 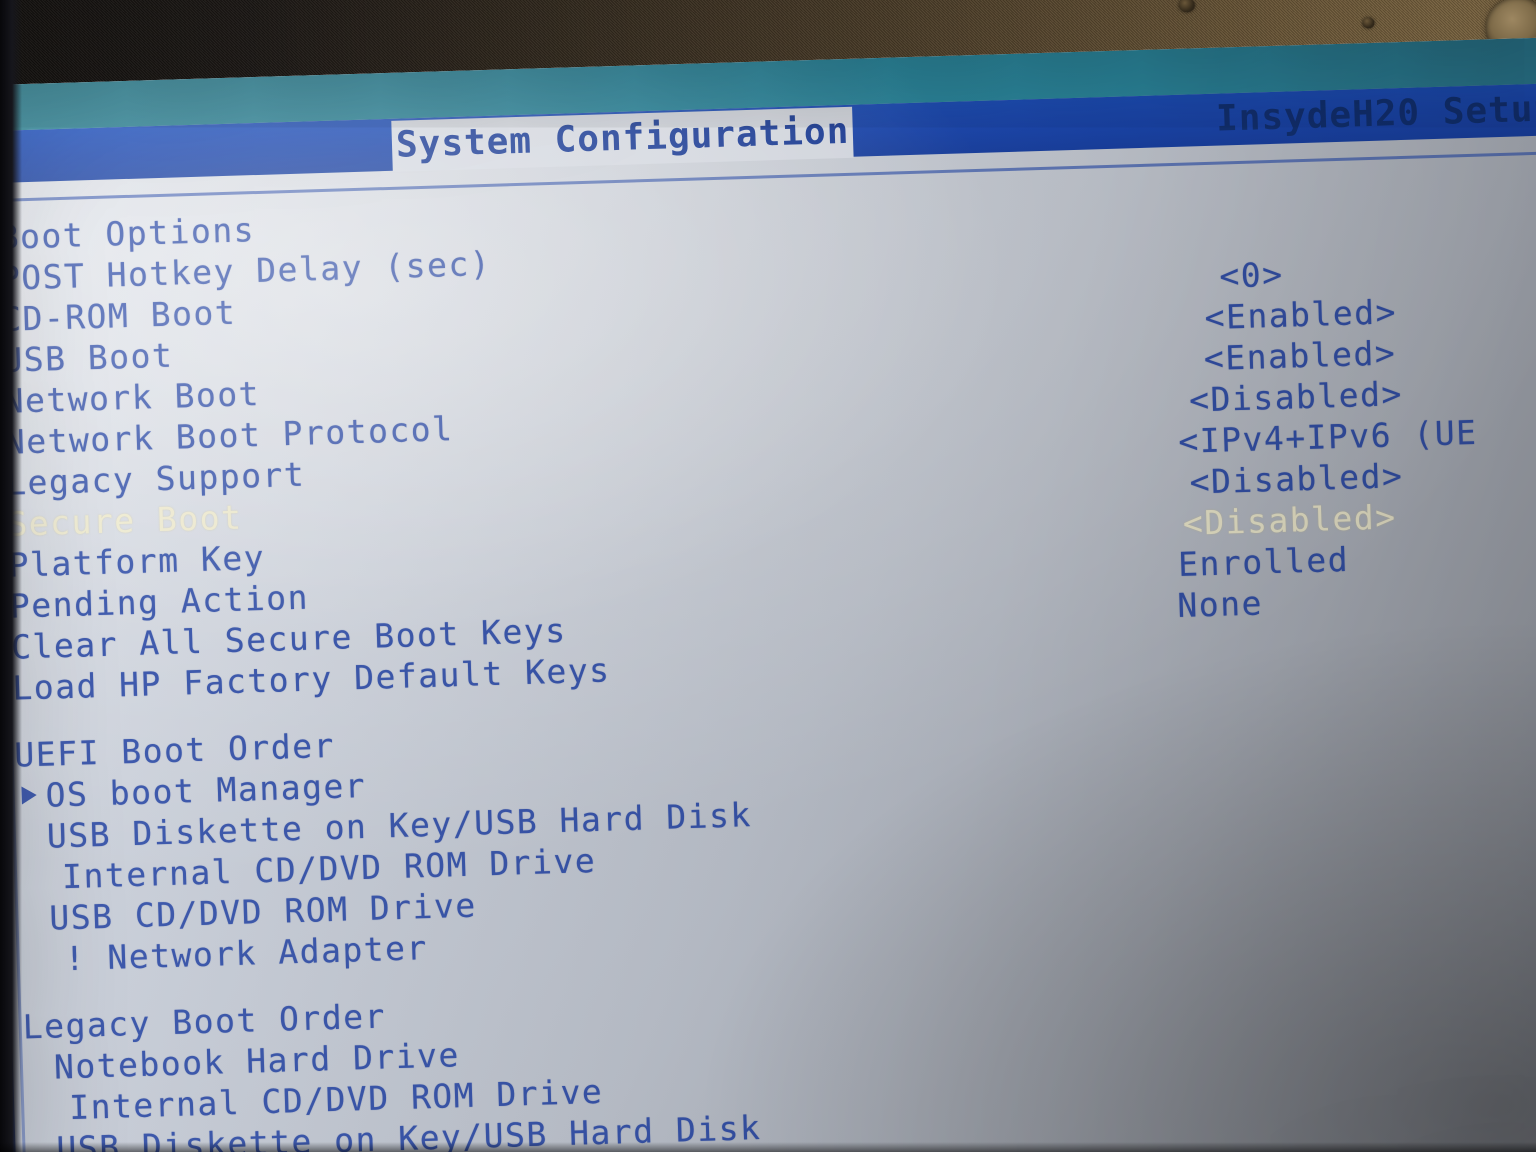 I want to click on boot-order-pointer-icon, so click(x=29, y=795).